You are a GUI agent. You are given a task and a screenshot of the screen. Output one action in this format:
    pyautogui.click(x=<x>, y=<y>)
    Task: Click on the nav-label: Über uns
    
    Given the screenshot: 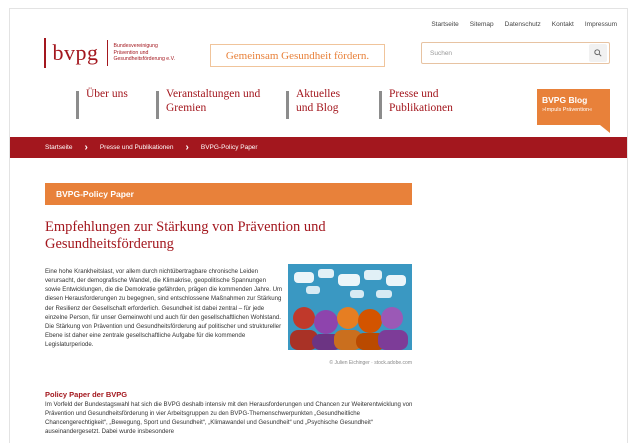 What is the action you would take?
    pyautogui.click(x=107, y=94)
    